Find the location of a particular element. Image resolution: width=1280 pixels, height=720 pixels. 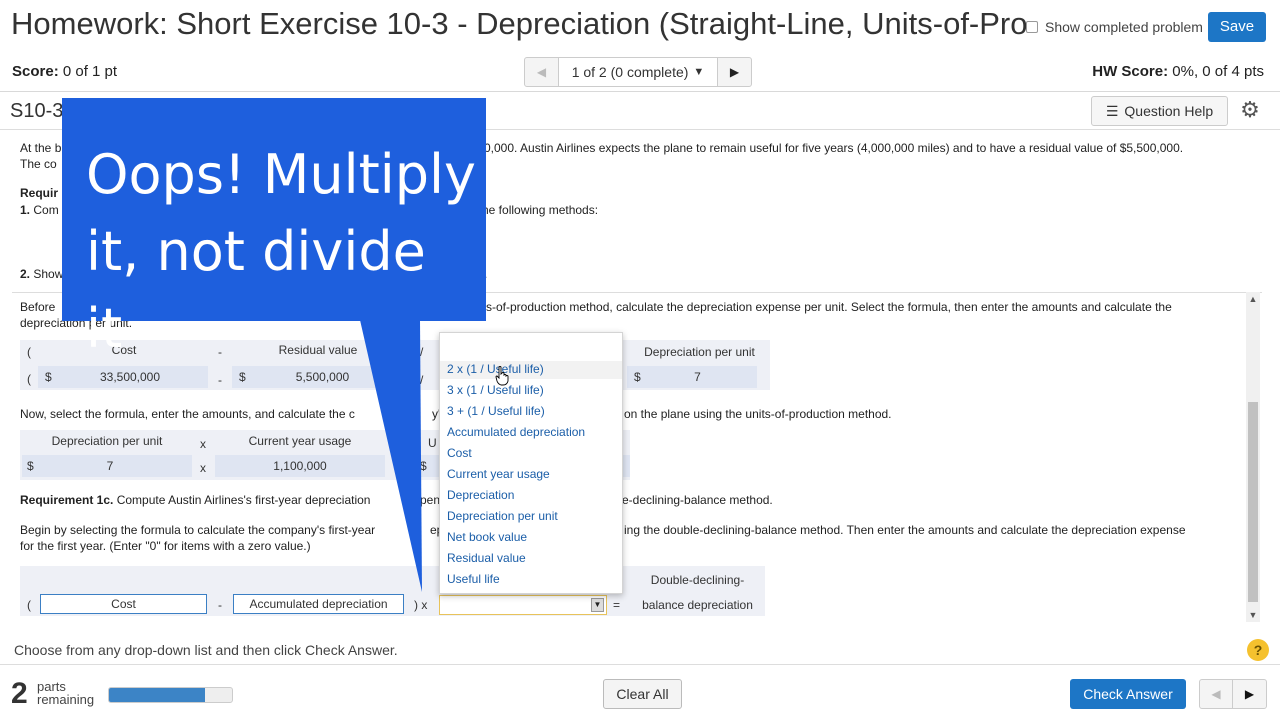

requirement-1c-end: e-declining-balance method. is located at coordinates (697, 500).